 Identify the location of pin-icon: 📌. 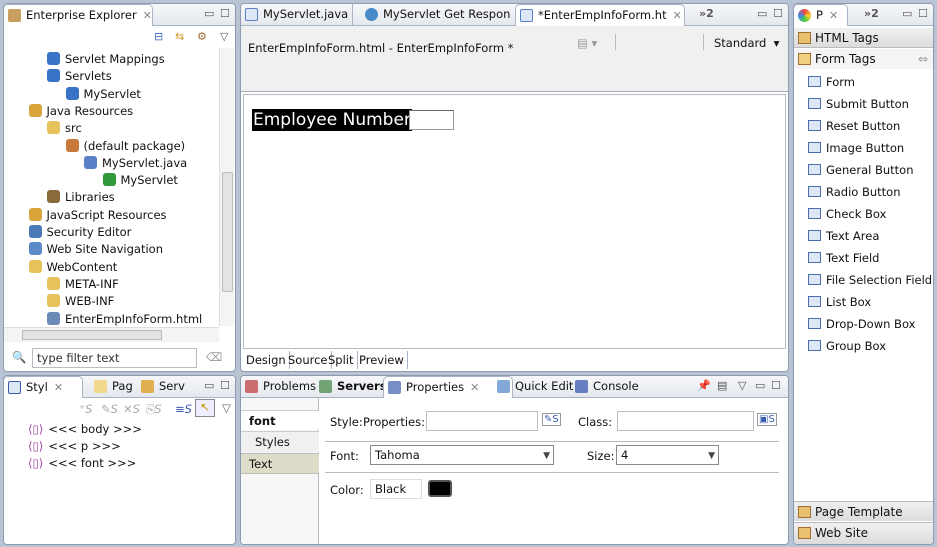
(704, 385).